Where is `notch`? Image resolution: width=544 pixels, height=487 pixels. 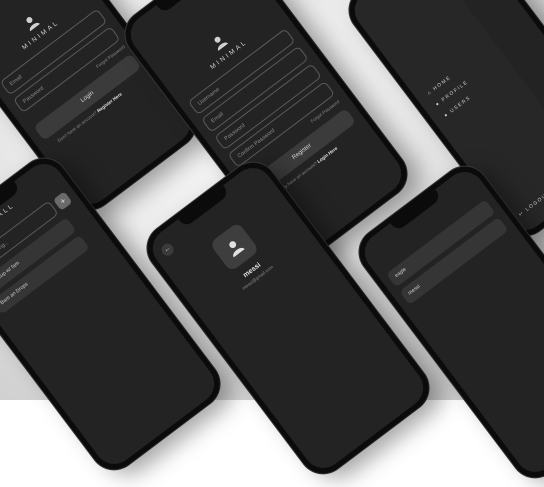
notch is located at coordinates (182, 7).